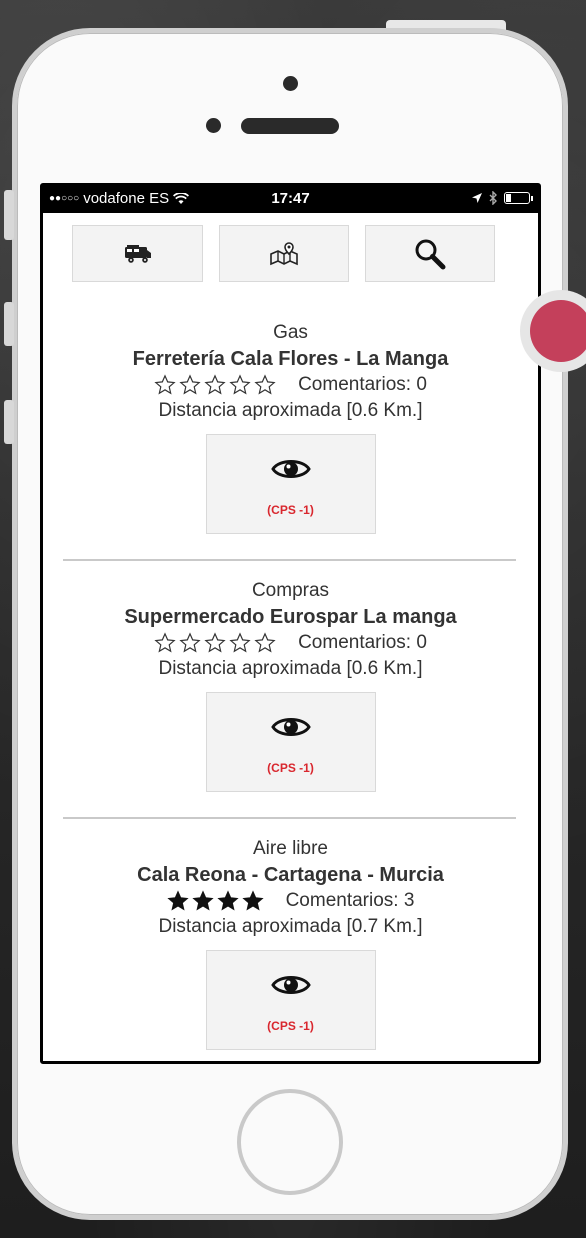 This screenshot has height=1238, width=586. I want to click on camper-button, so click(137, 253).